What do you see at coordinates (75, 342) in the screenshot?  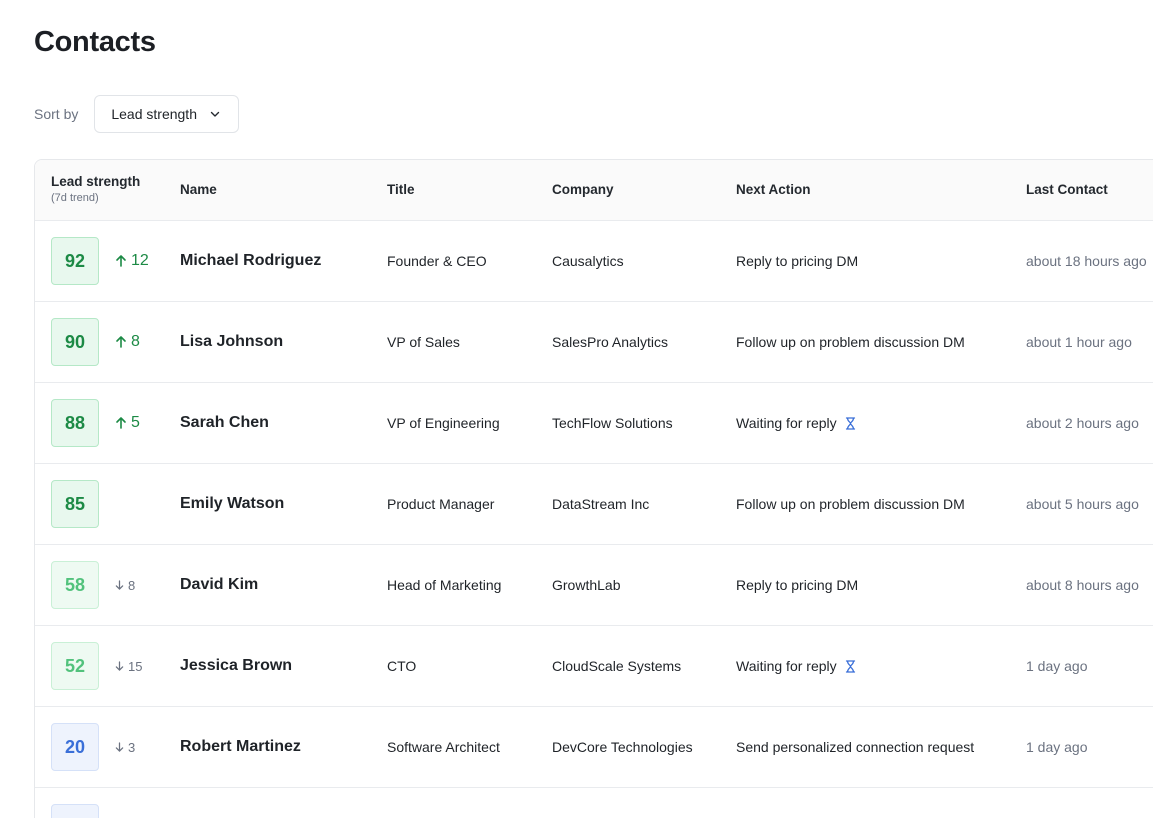 I see `lead-score-badge: 90` at bounding box center [75, 342].